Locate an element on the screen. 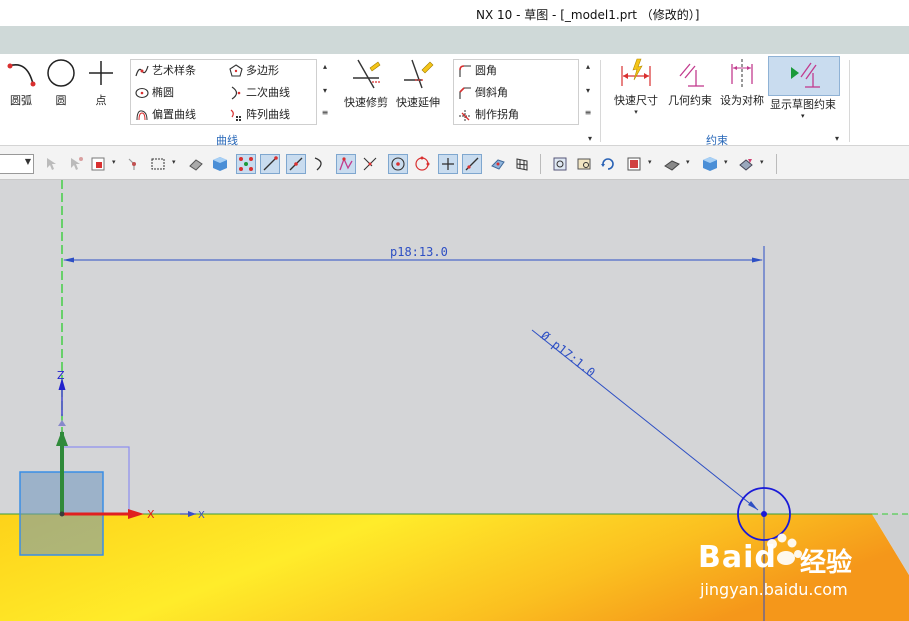 The image size is (909, 621). render-style-icon is located at coordinates (672, 164).